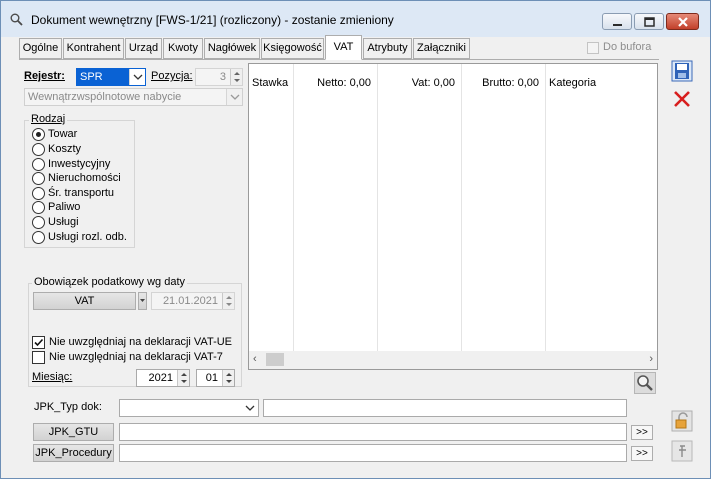 The height and width of the screenshot is (479, 711). I want to click on jpk-gtu-button: JPK_GTU, so click(73, 432).